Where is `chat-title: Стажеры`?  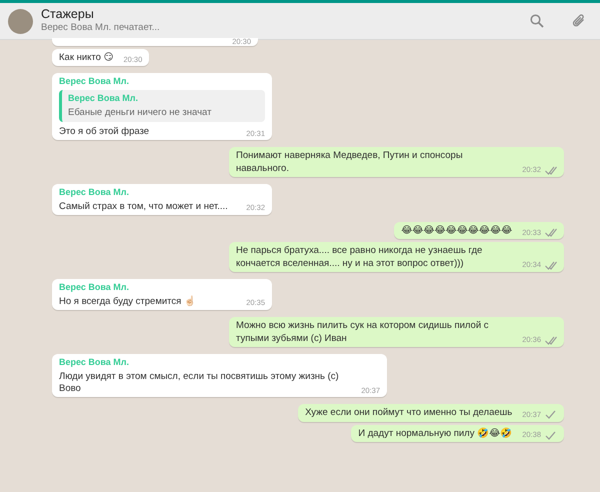 chat-title: Стажеры is located at coordinates (68, 14).